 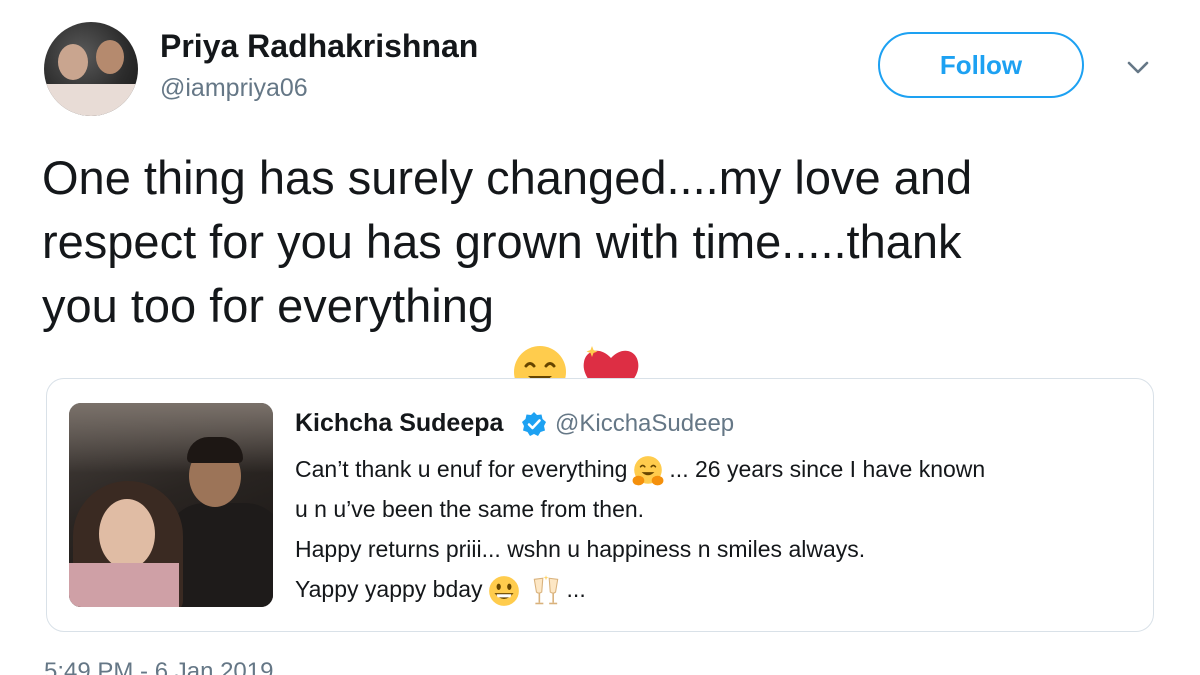 I want to click on author-handle: @iampriya06, so click(x=234, y=88).